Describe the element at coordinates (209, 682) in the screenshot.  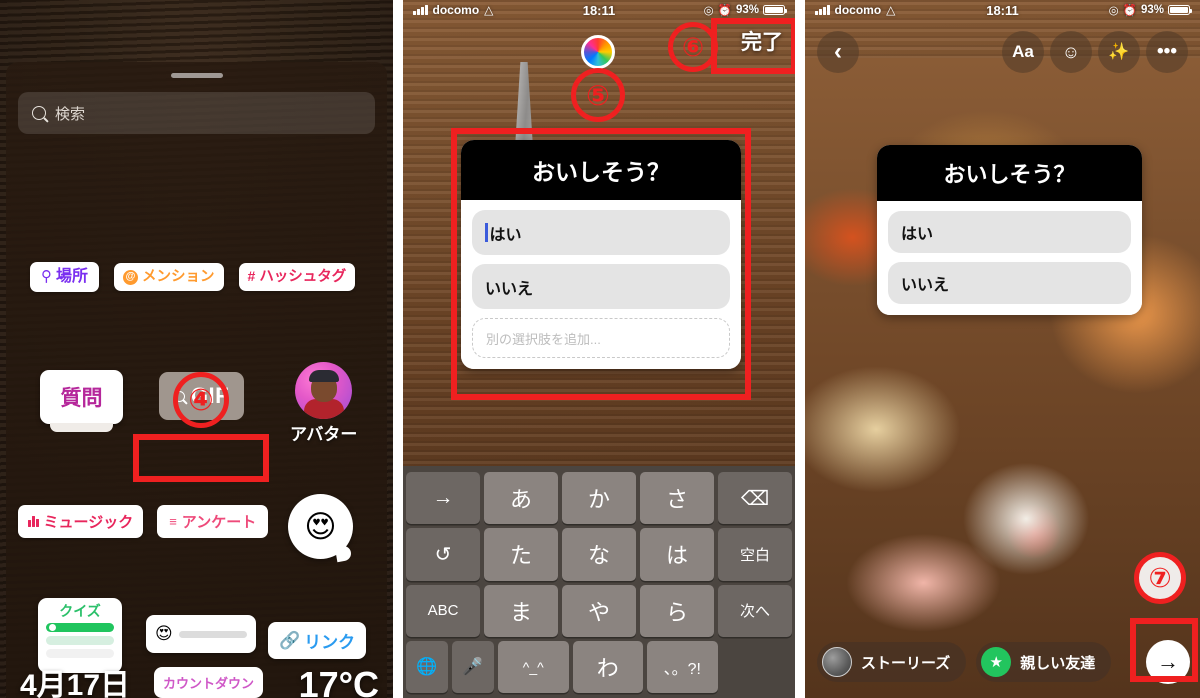
I see `sticker-countdown: カウントダウン` at that location.